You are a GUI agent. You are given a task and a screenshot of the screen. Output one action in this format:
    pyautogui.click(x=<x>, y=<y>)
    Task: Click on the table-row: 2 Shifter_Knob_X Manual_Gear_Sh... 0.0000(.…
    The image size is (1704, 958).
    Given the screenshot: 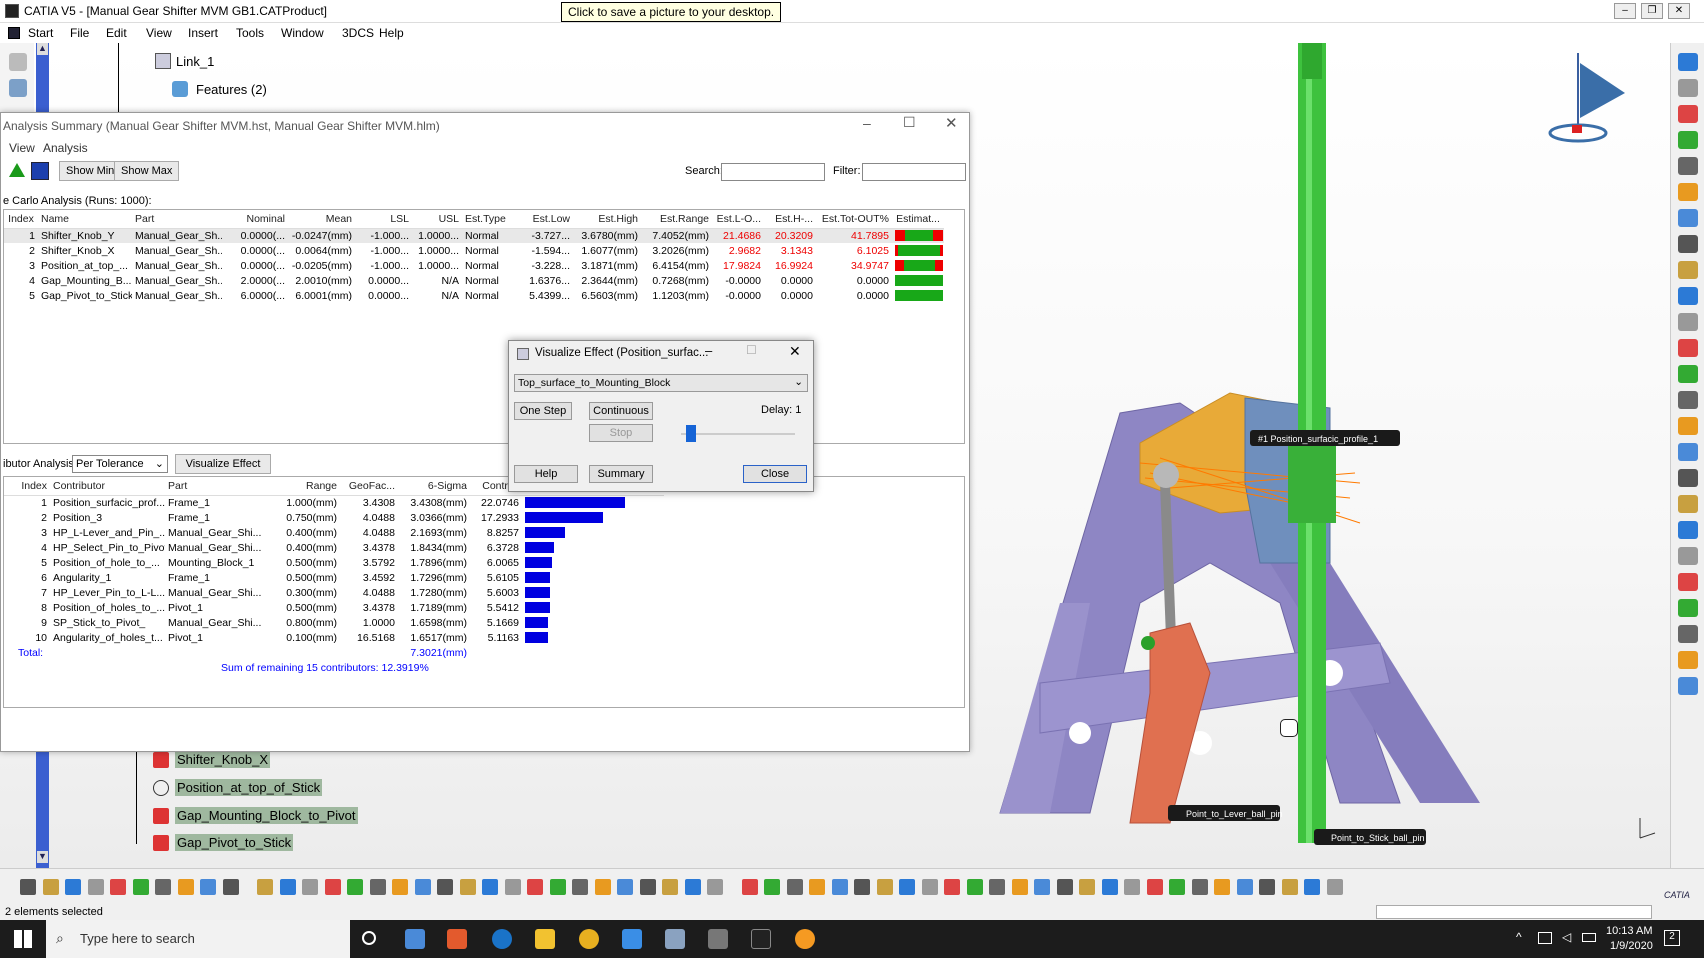 What is the action you would take?
    pyautogui.click(x=474, y=250)
    